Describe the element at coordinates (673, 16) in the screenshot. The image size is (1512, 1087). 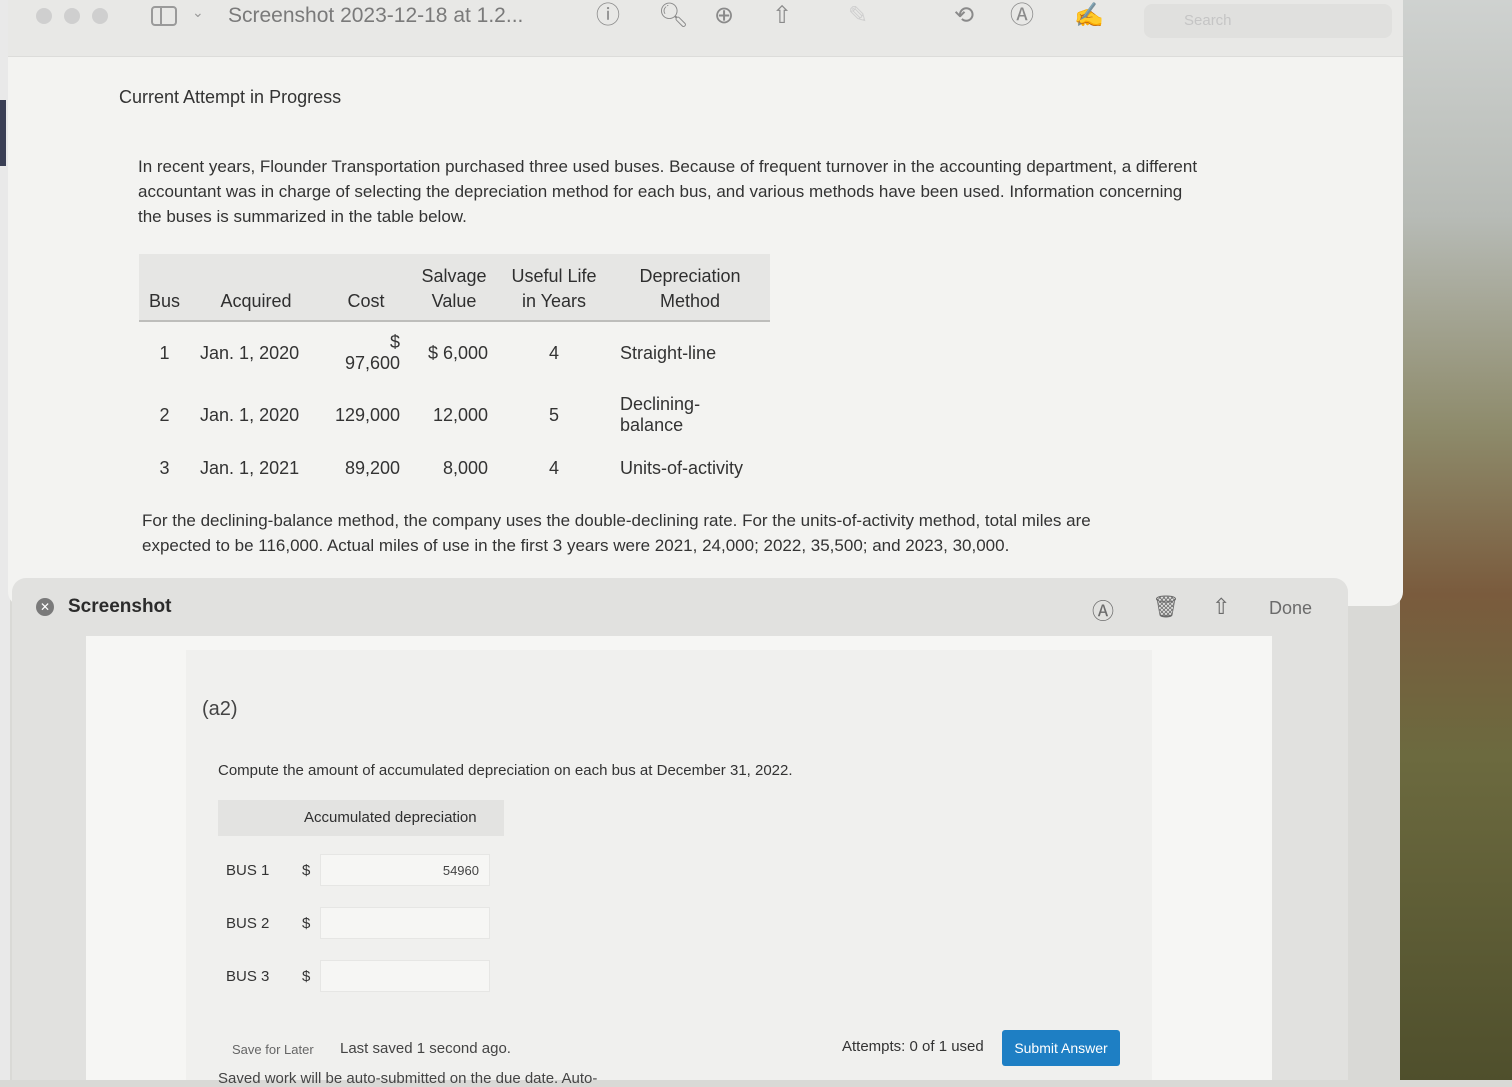
I see `zoom-out-icon: 🔍︎` at that location.